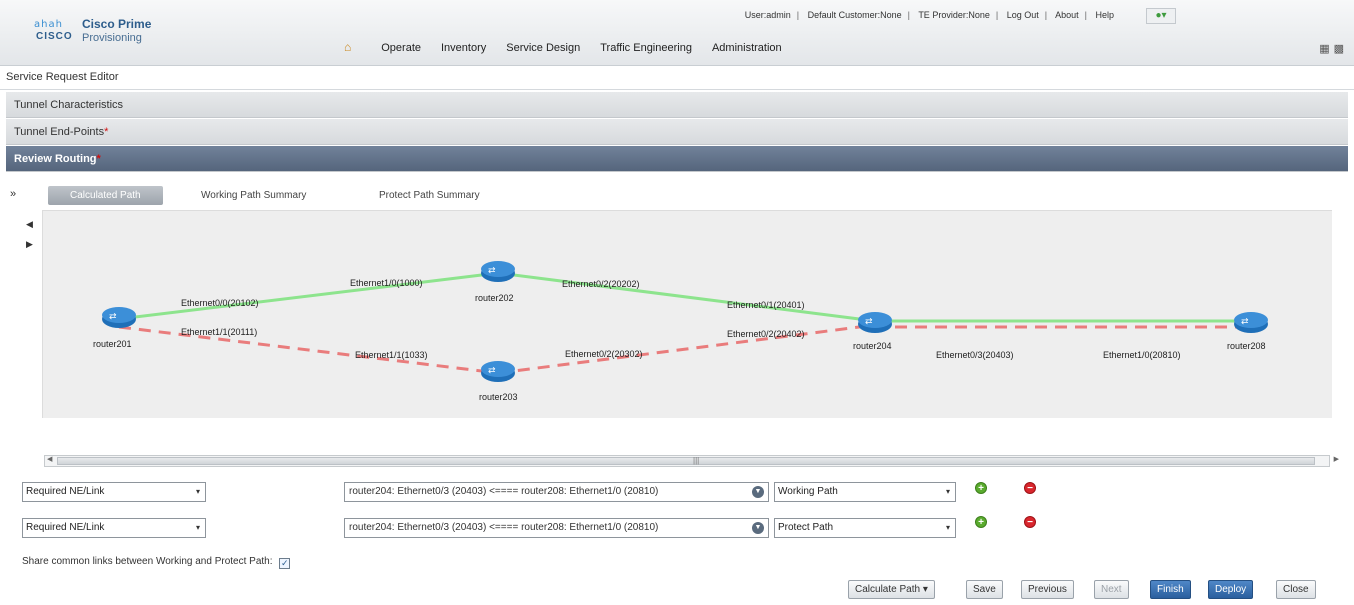  What do you see at coordinates (391, 355) in the screenshot?
I see `if-label: Ethernet1/1(1033)` at bounding box center [391, 355].